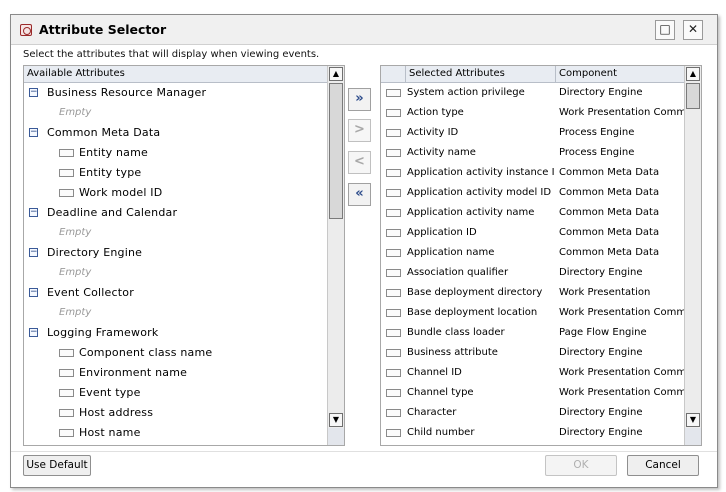 The width and height of the screenshot is (726, 492). I want to click on table-row: Action type Work Presentation Commo, so click(533, 113).